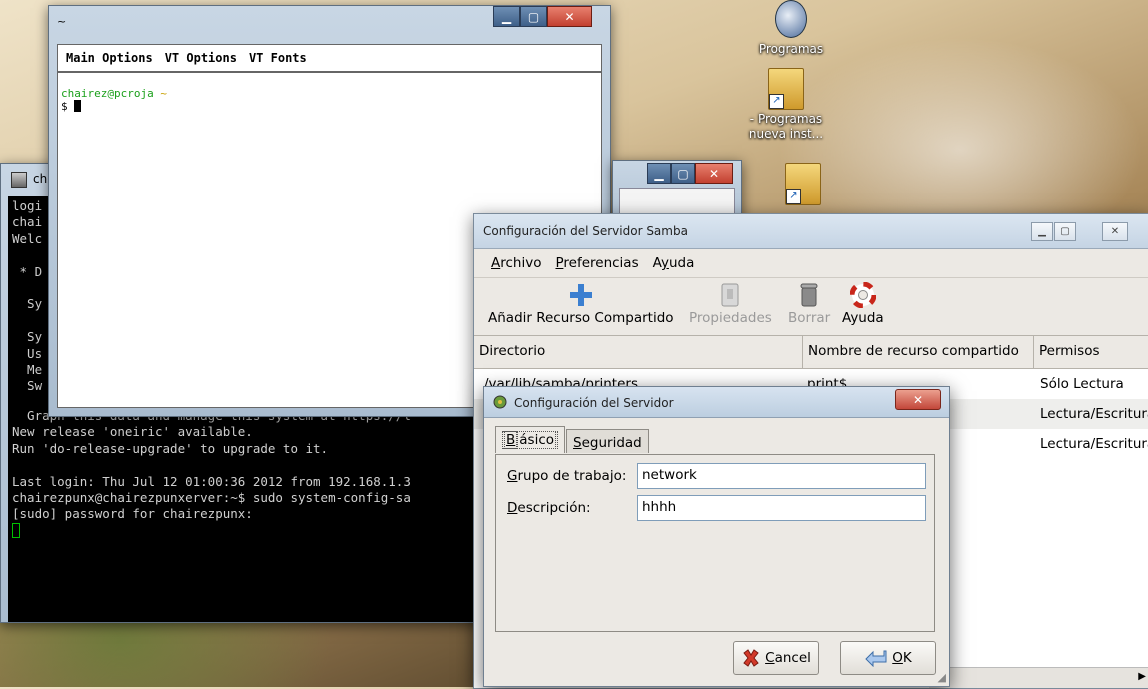 The width and height of the screenshot is (1148, 689). What do you see at coordinates (516, 263) in the screenshot?
I see `menu-archivo: Archivo` at bounding box center [516, 263].